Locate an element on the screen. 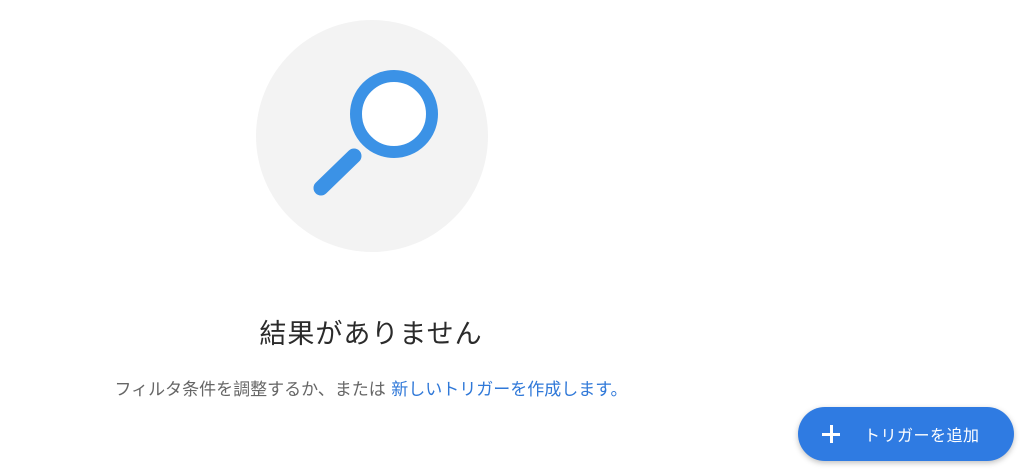 The image size is (1024, 473). empty-state-title: 結果がありません is located at coordinates (371, 334).